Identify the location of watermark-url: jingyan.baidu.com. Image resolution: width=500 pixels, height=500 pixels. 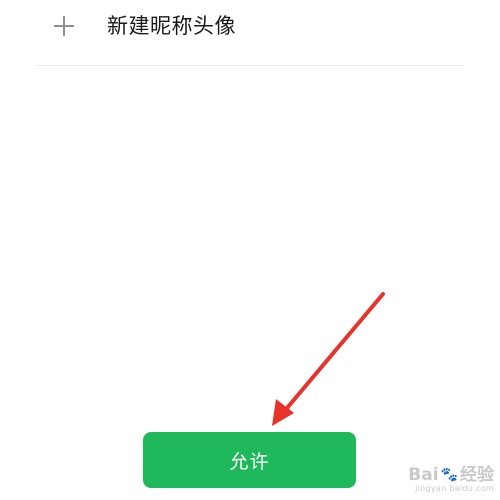
(454, 488).